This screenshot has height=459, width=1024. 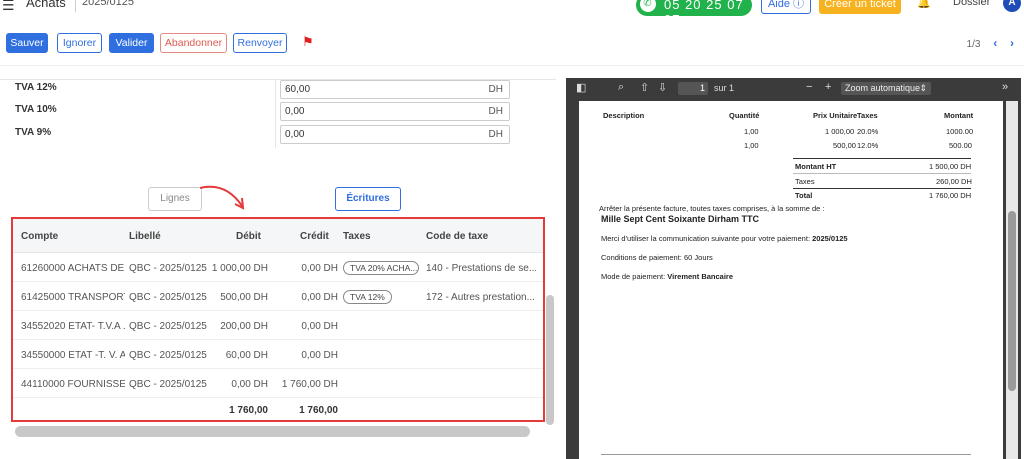 What do you see at coordinates (634, 276) in the screenshot?
I see `pdf-mode-prefix: Mode de paiement:` at bounding box center [634, 276].